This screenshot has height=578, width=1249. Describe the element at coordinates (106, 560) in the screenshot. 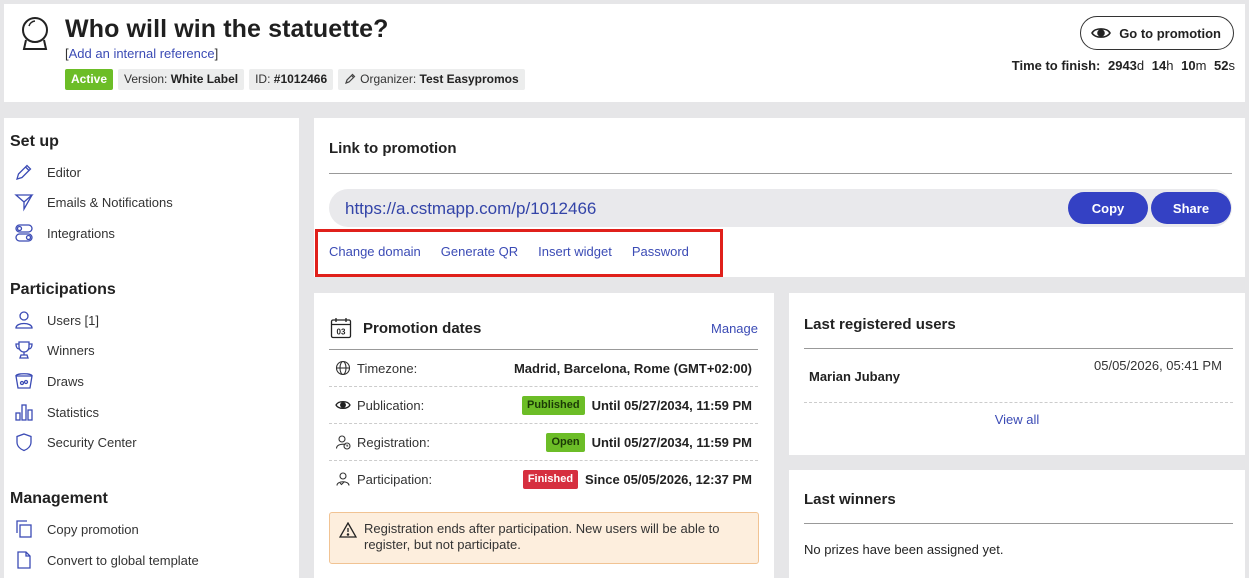

I see `sidebar-item-convert-template: Convert to global template` at that location.